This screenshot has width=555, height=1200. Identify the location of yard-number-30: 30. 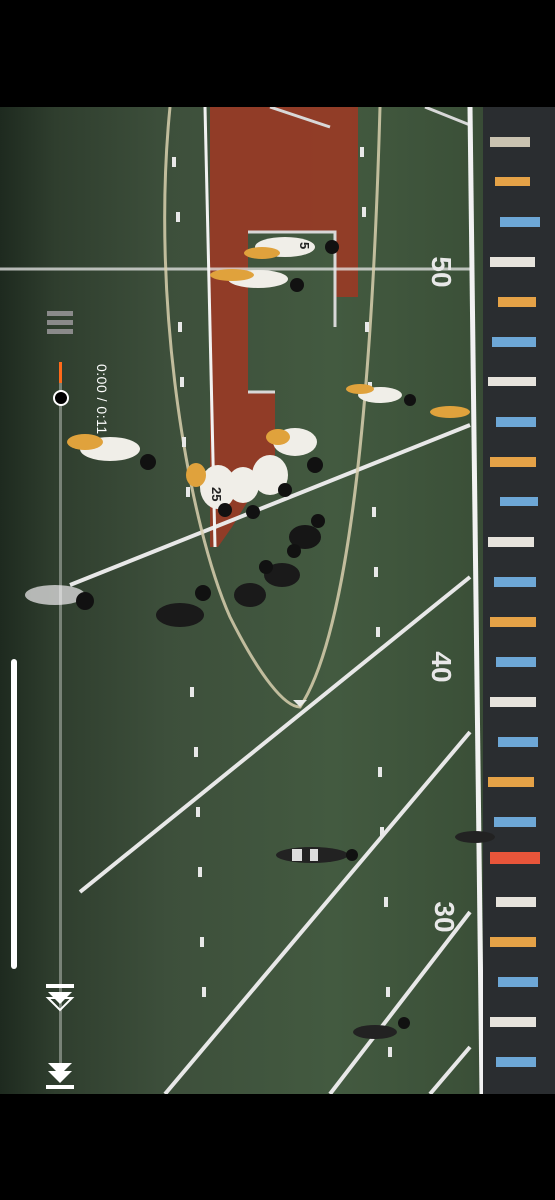
(444, 916).